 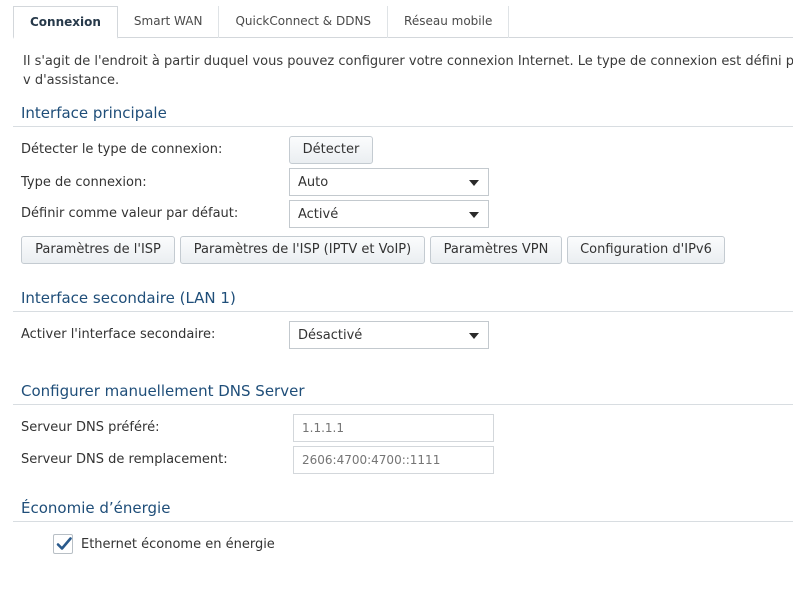 I want to click on alternate-dns-input, so click(x=393, y=460).